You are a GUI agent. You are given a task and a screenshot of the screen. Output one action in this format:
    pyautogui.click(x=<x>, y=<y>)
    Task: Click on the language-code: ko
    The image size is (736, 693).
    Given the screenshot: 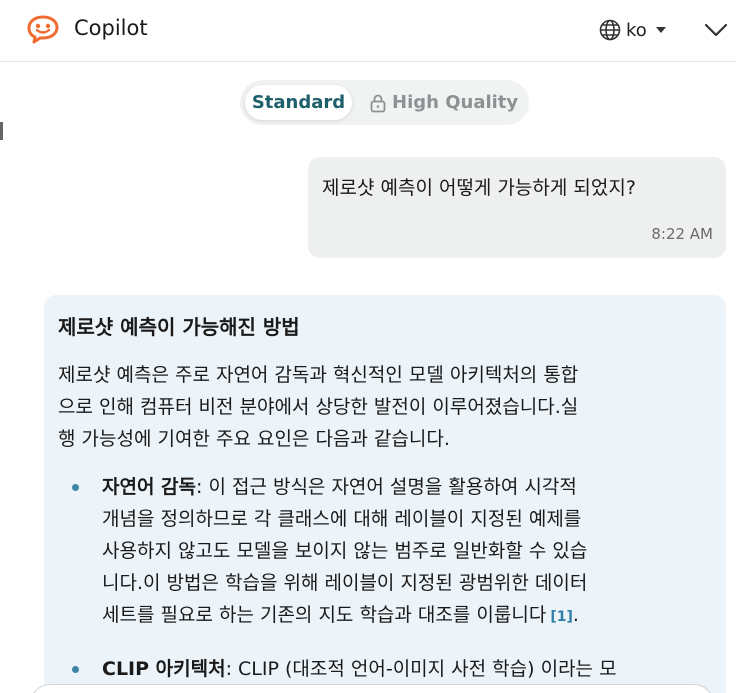 What is the action you would take?
    pyautogui.click(x=636, y=30)
    